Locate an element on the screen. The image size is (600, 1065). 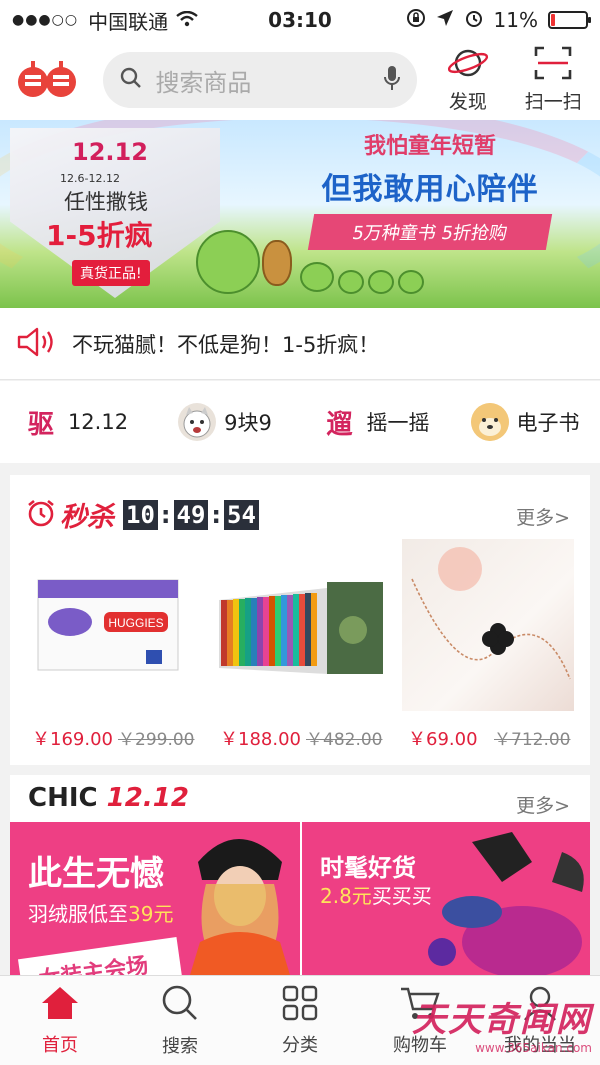
battery-percentage: 11% is located at coordinates (515, 20).